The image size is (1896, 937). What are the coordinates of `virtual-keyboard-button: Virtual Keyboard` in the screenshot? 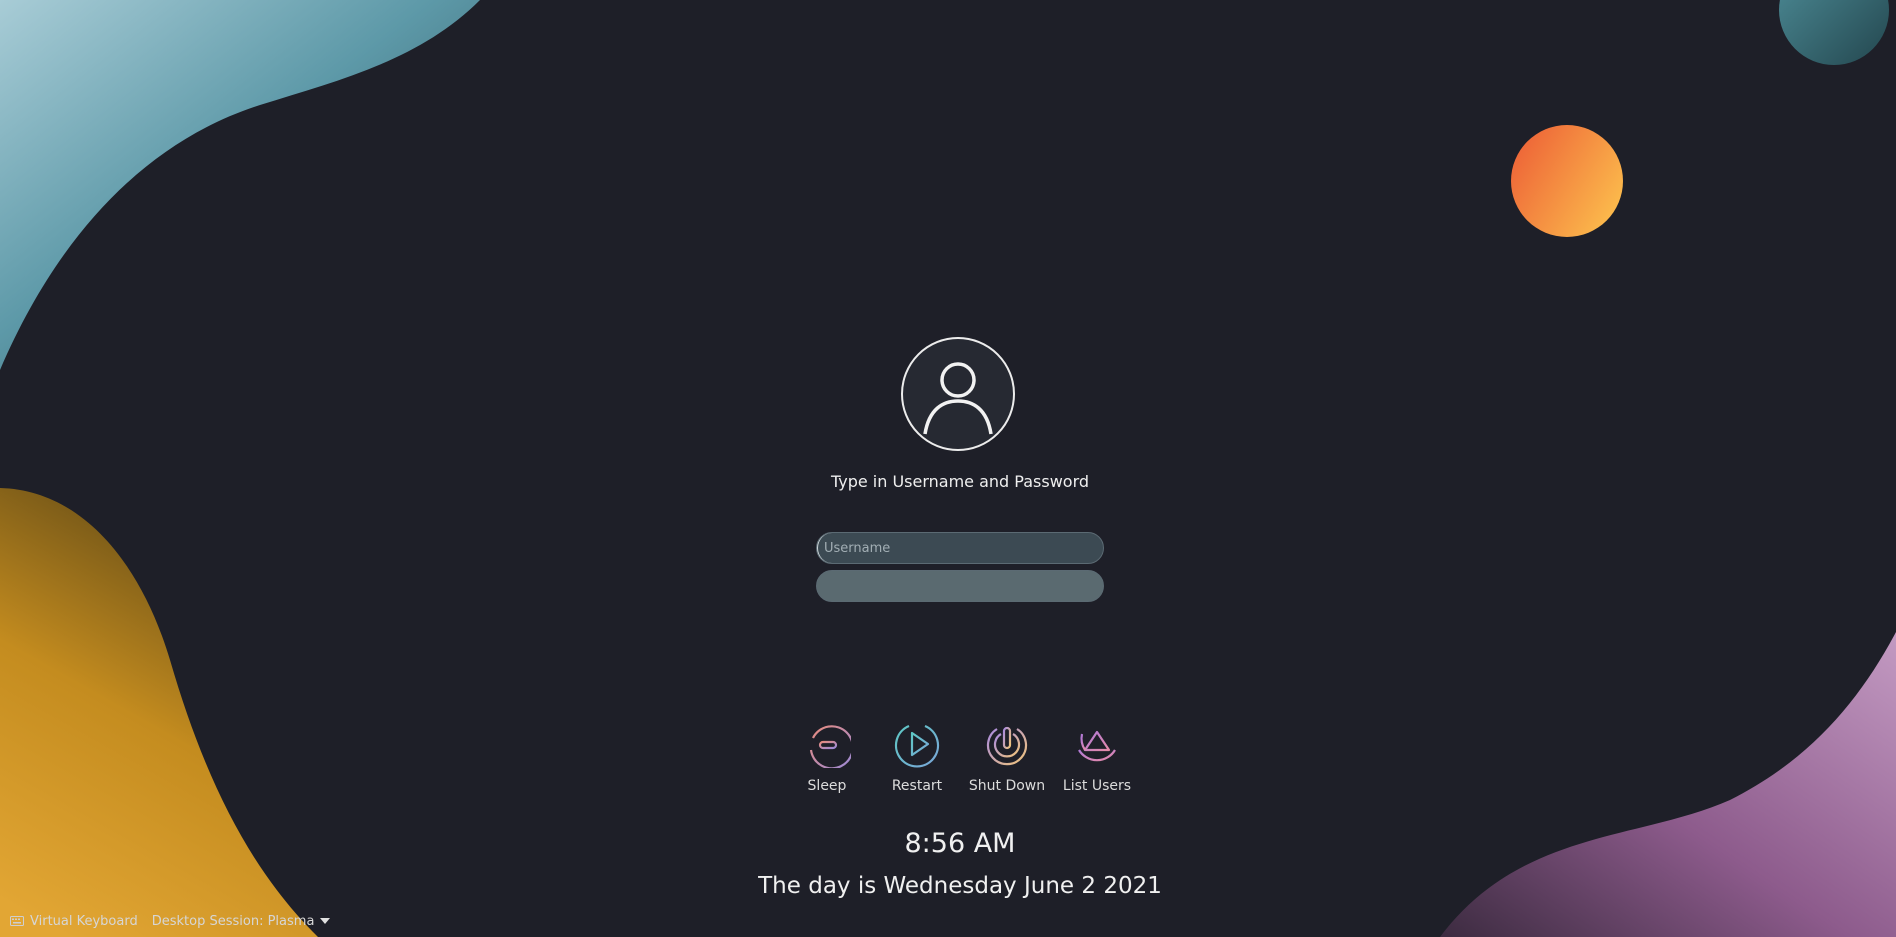 It's located at (74, 921).